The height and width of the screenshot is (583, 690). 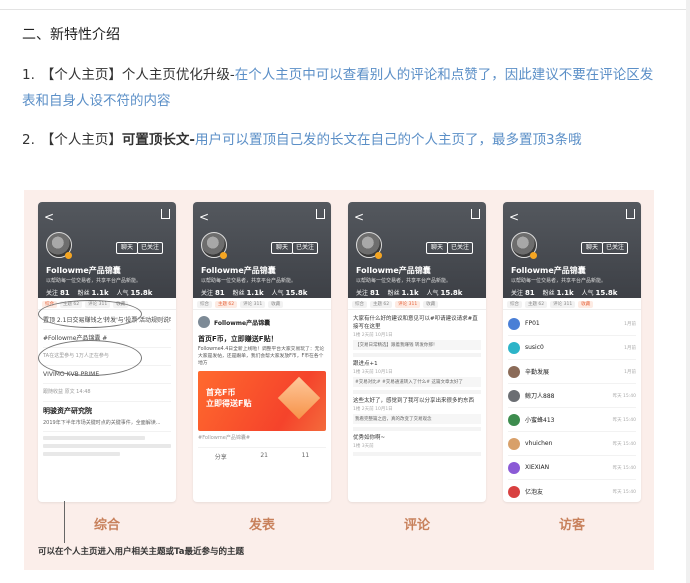 I want to click on post-topic: #Followme产品锦囊#, so click(x=224, y=438).